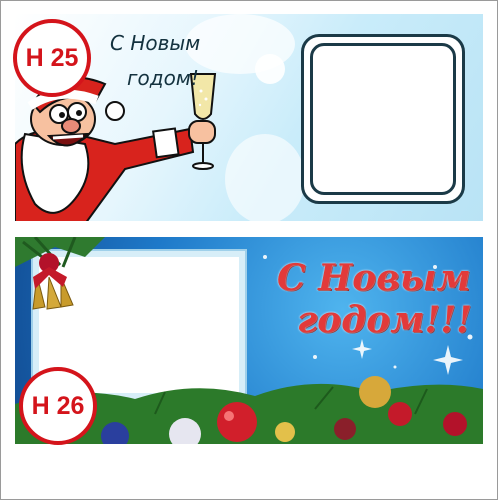  Describe the element at coordinates (52, 58) in the screenshot. I see `badge-h25: H 25` at that location.